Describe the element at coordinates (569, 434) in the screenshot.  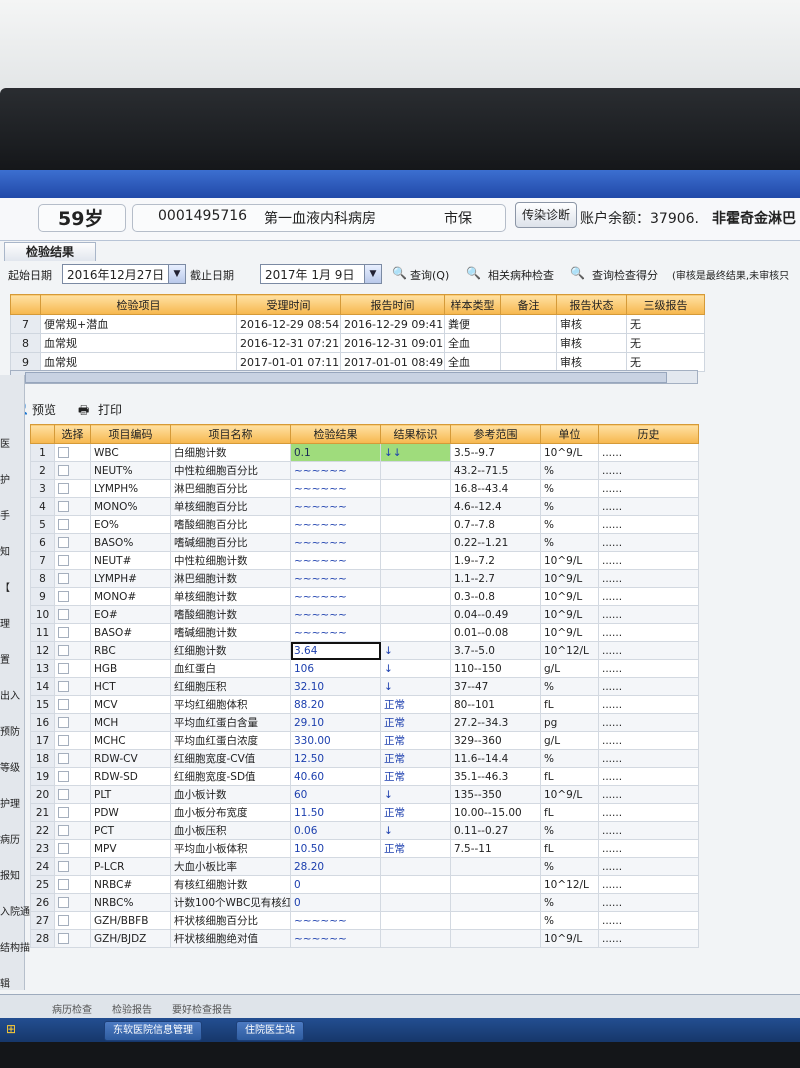
I see `col-unit: 单位` at that location.